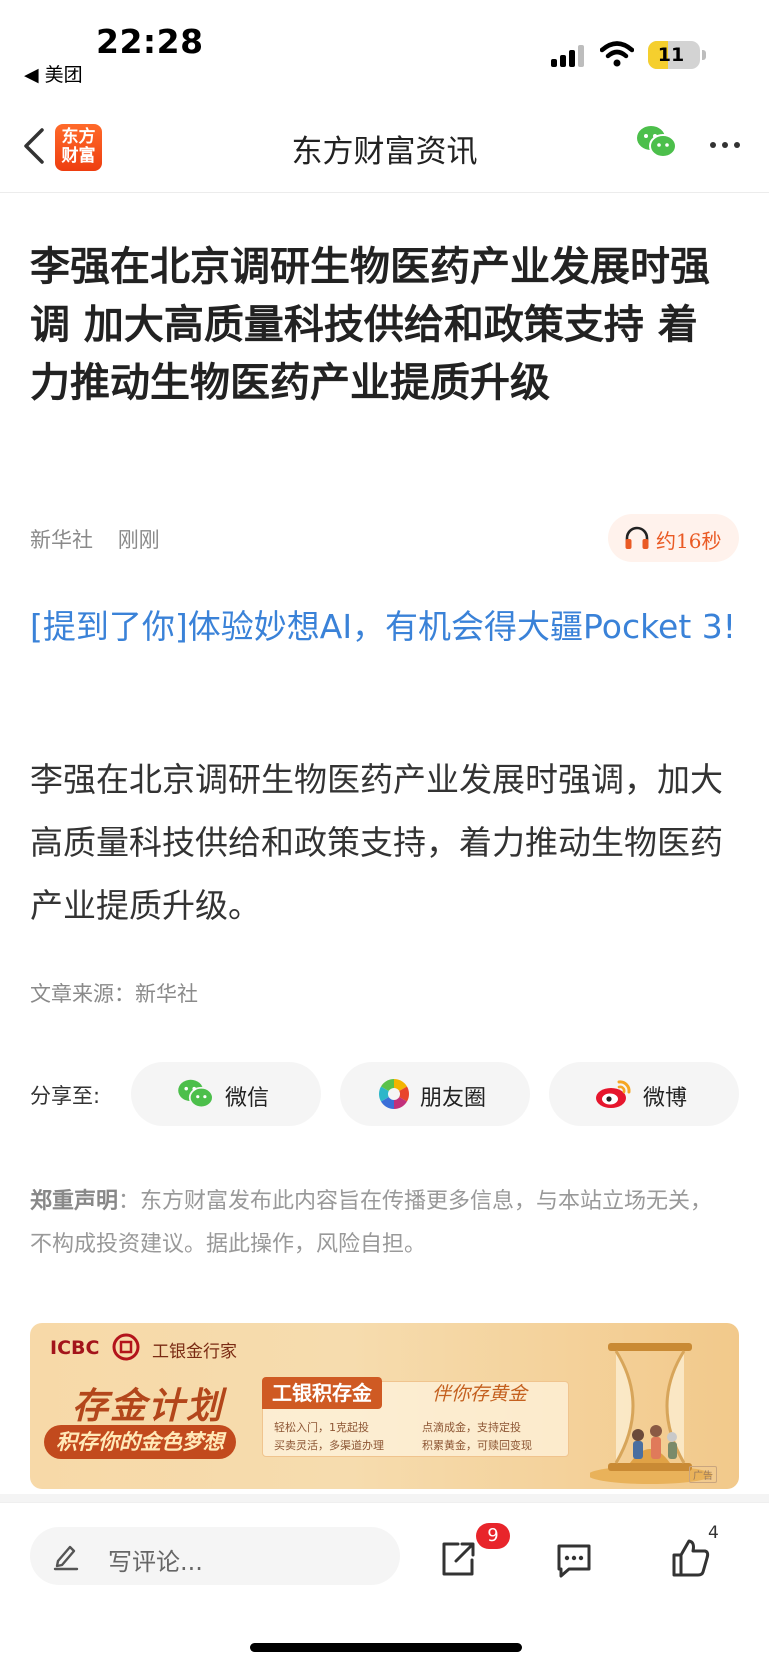 The height and width of the screenshot is (1666, 769). Describe the element at coordinates (329, 1445) in the screenshot. I see `ad-feature-item: 买卖灵活，多渠道办理` at that location.